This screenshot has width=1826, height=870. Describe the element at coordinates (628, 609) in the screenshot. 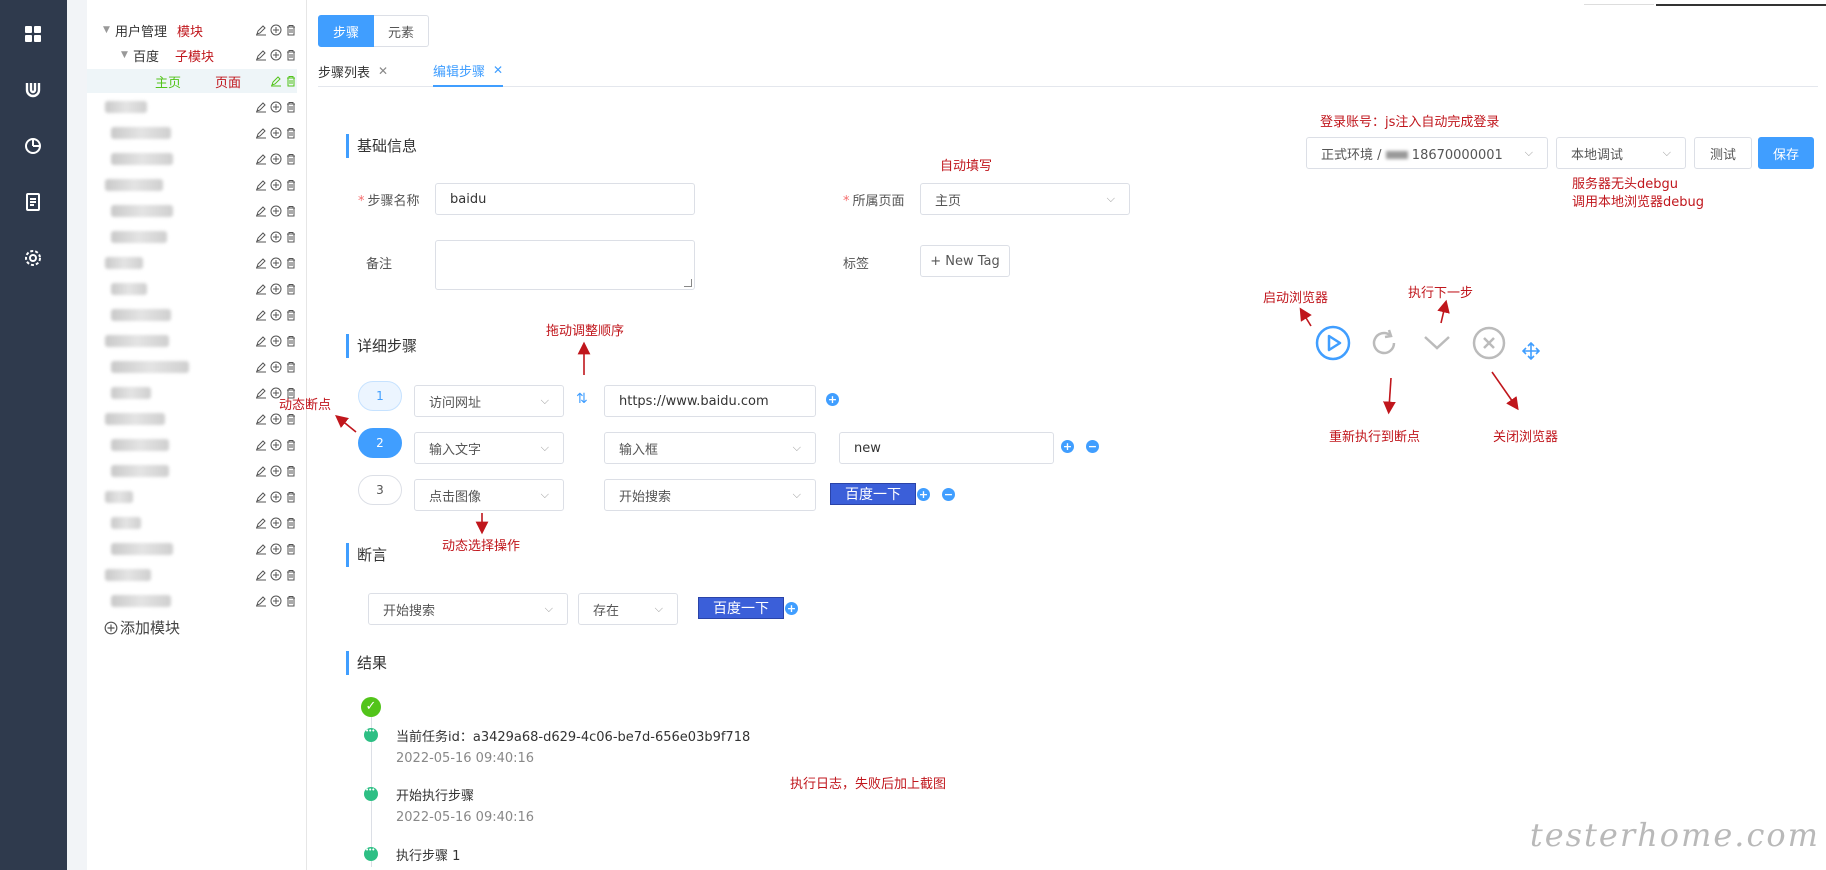

I see `assert-condition-select: 存在 ⌵` at that location.